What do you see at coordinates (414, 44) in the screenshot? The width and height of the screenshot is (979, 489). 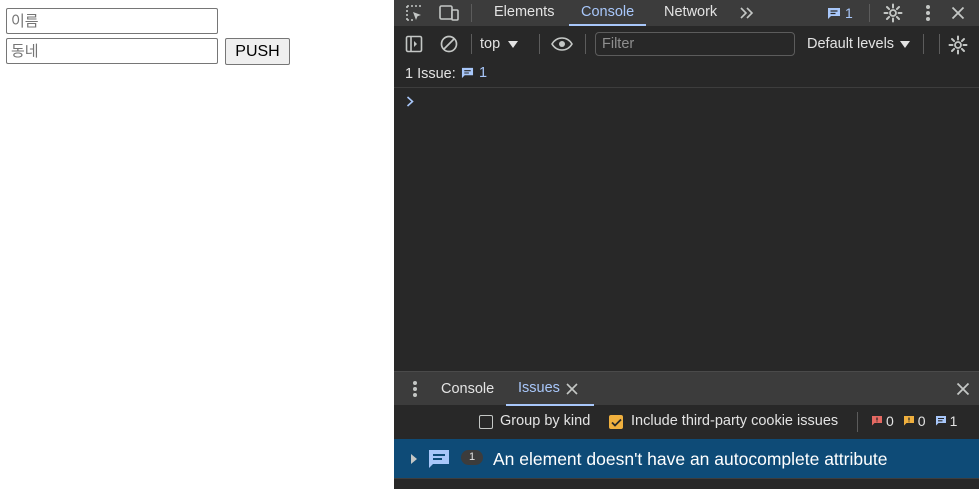 I see `sidebar-toggle-icon` at bounding box center [414, 44].